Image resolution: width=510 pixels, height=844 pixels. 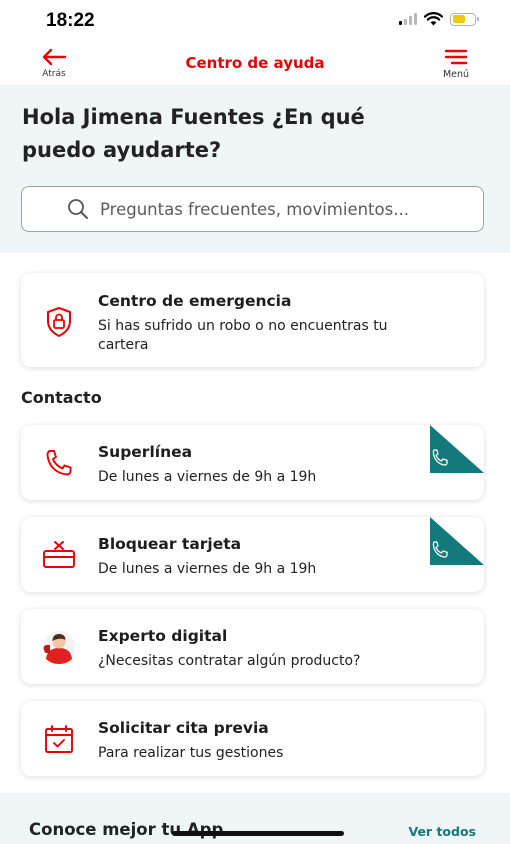 I want to click on hamburger-menu-icon, so click(x=456, y=57).